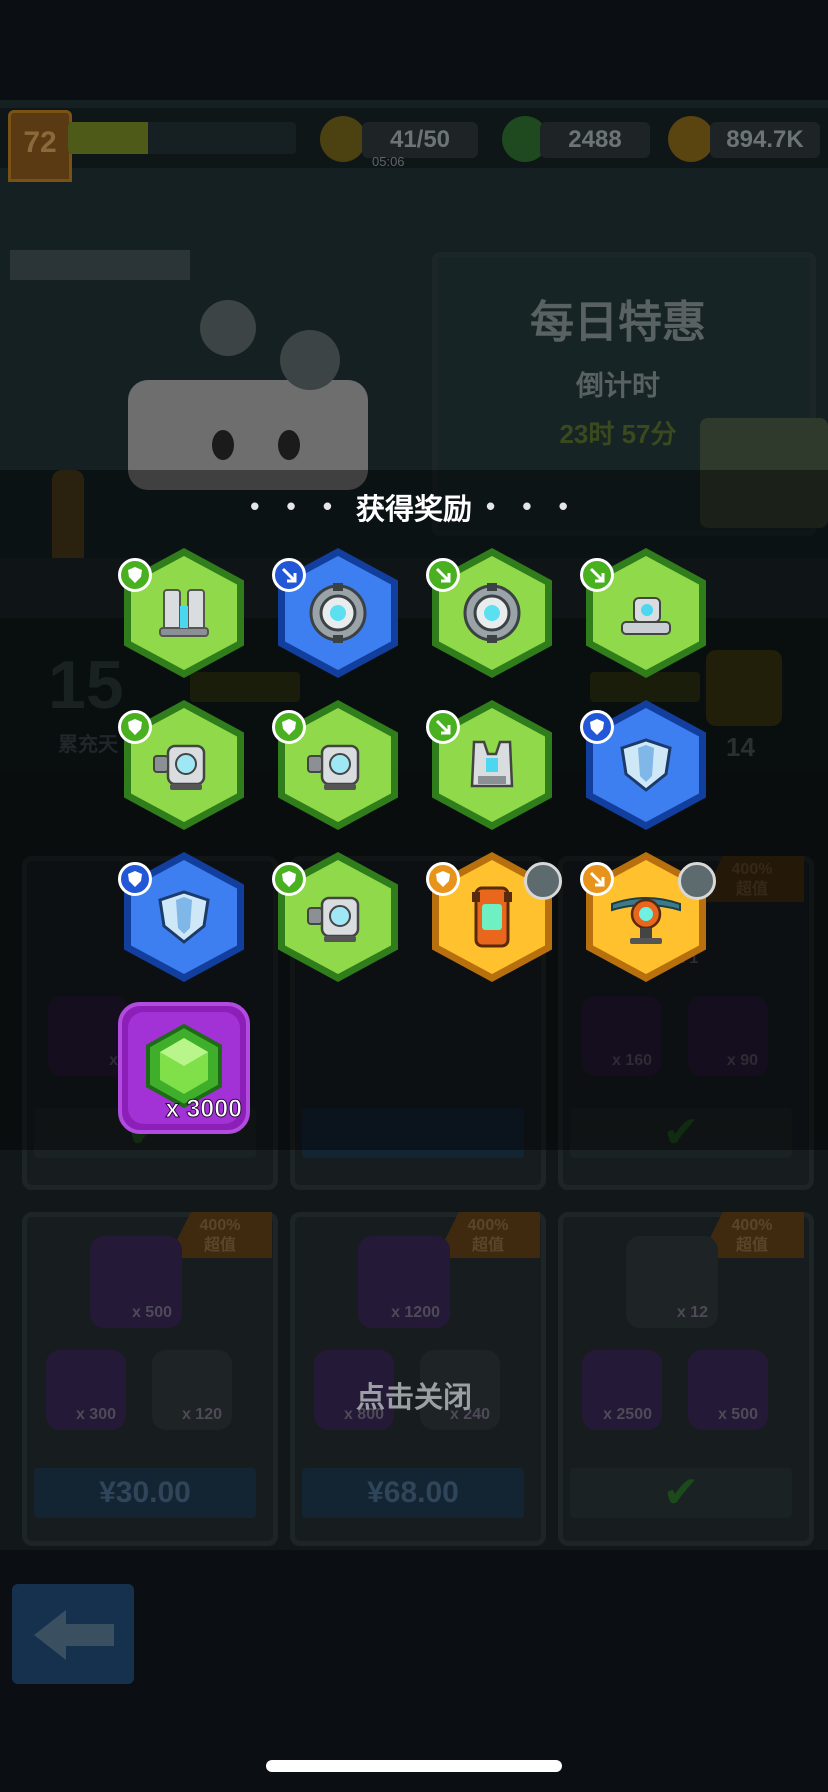  Describe the element at coordinates (618, 322) in the screenshot. I see `daily-deal-title: 每日特惠` at that location.